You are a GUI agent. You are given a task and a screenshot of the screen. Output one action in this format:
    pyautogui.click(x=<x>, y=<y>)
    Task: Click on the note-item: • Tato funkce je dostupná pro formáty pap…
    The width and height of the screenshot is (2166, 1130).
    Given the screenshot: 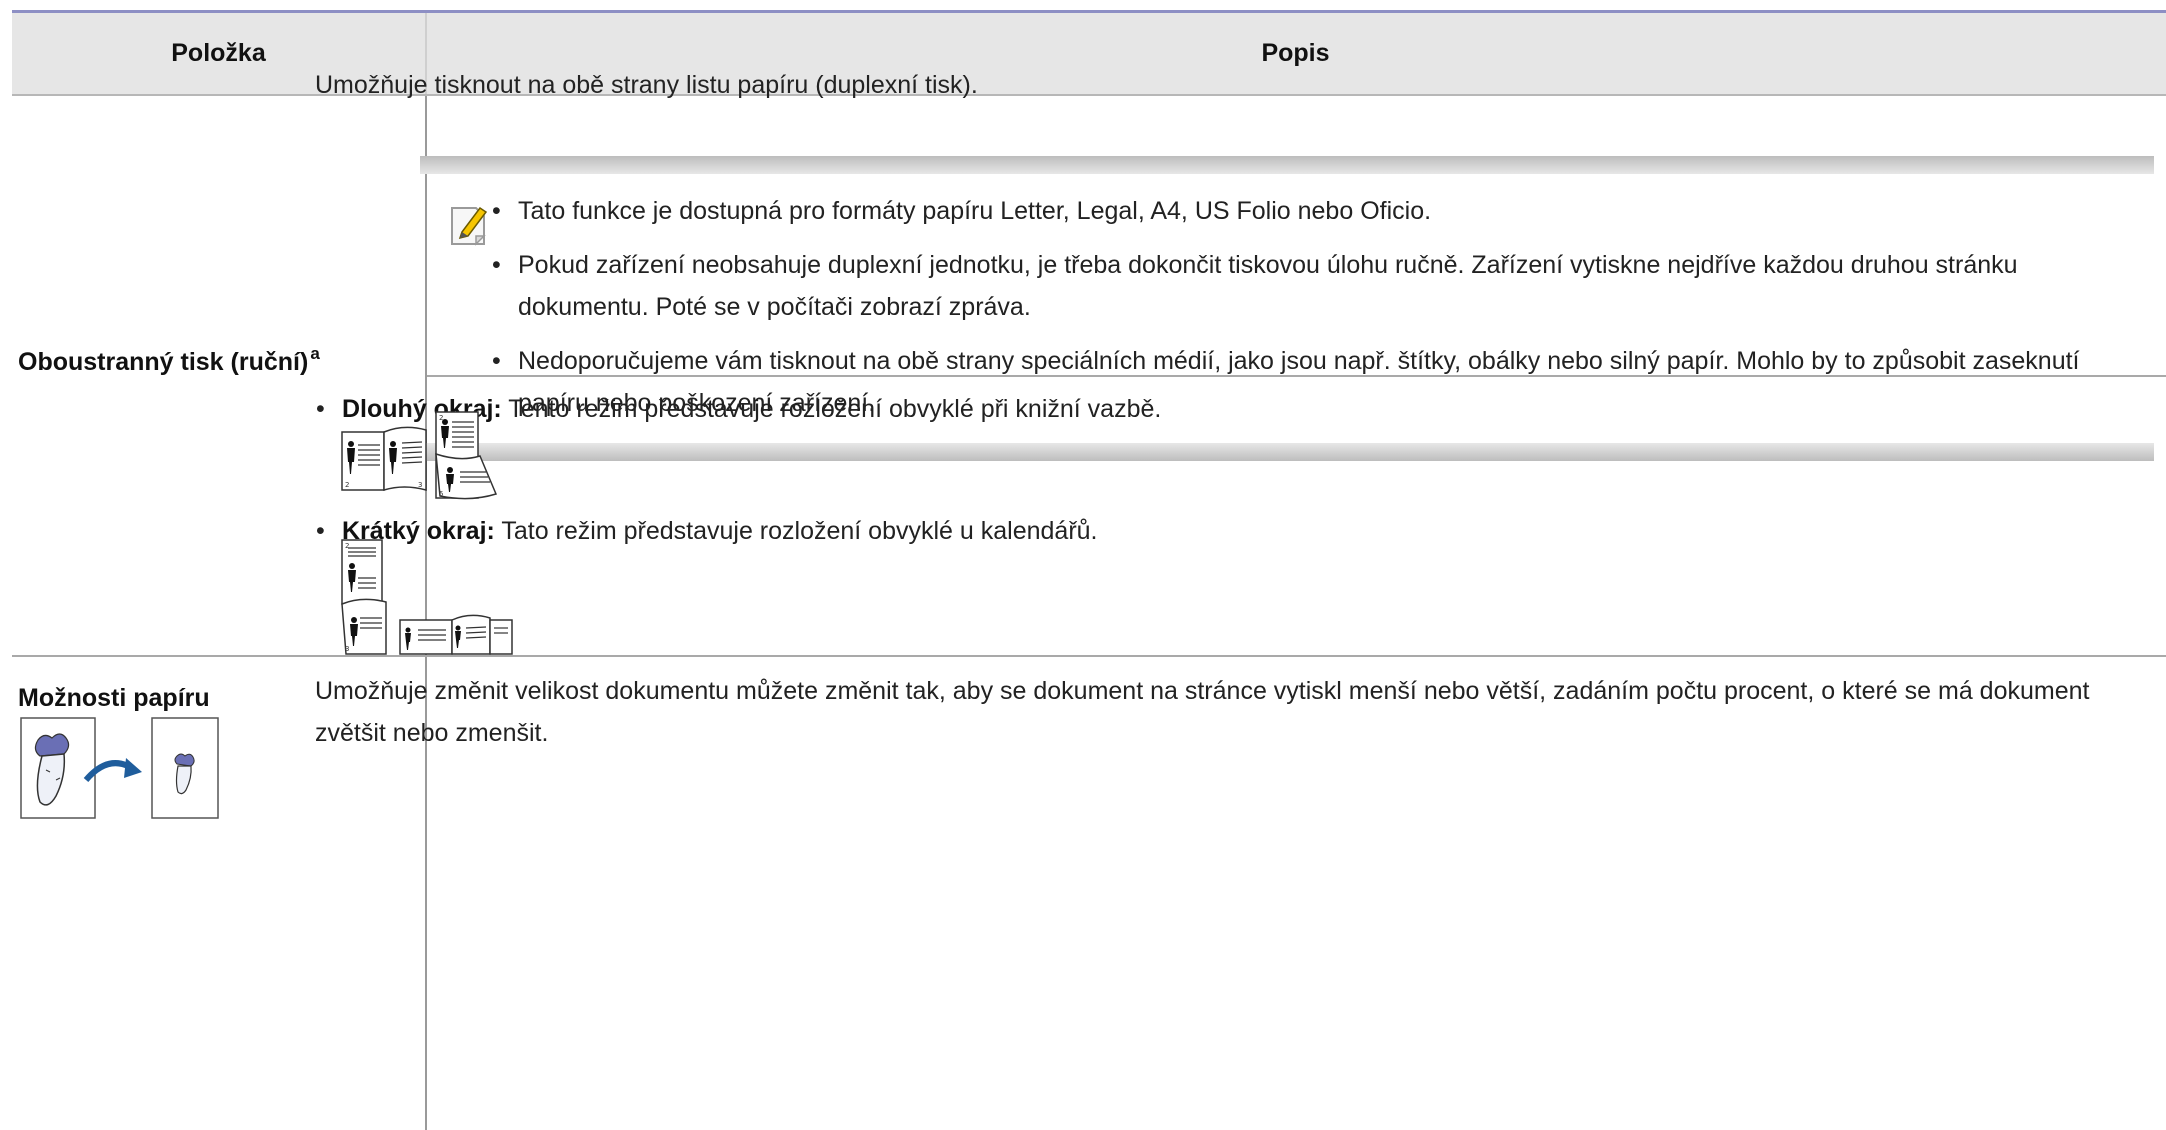 What is the action you would take?
    pyautogui.click(x=962, y=211)
    